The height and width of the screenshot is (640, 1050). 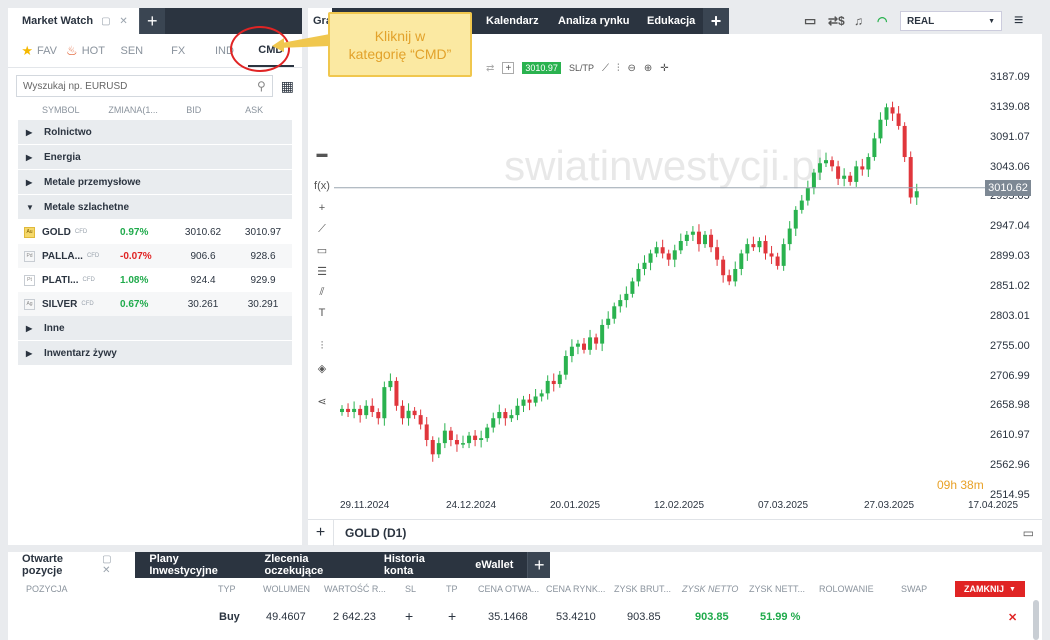 What do you see at coordinates (1012, 589) in the screenshot?
I see `chevron-down-icon: ▼` at bounding box center [1012, 589].